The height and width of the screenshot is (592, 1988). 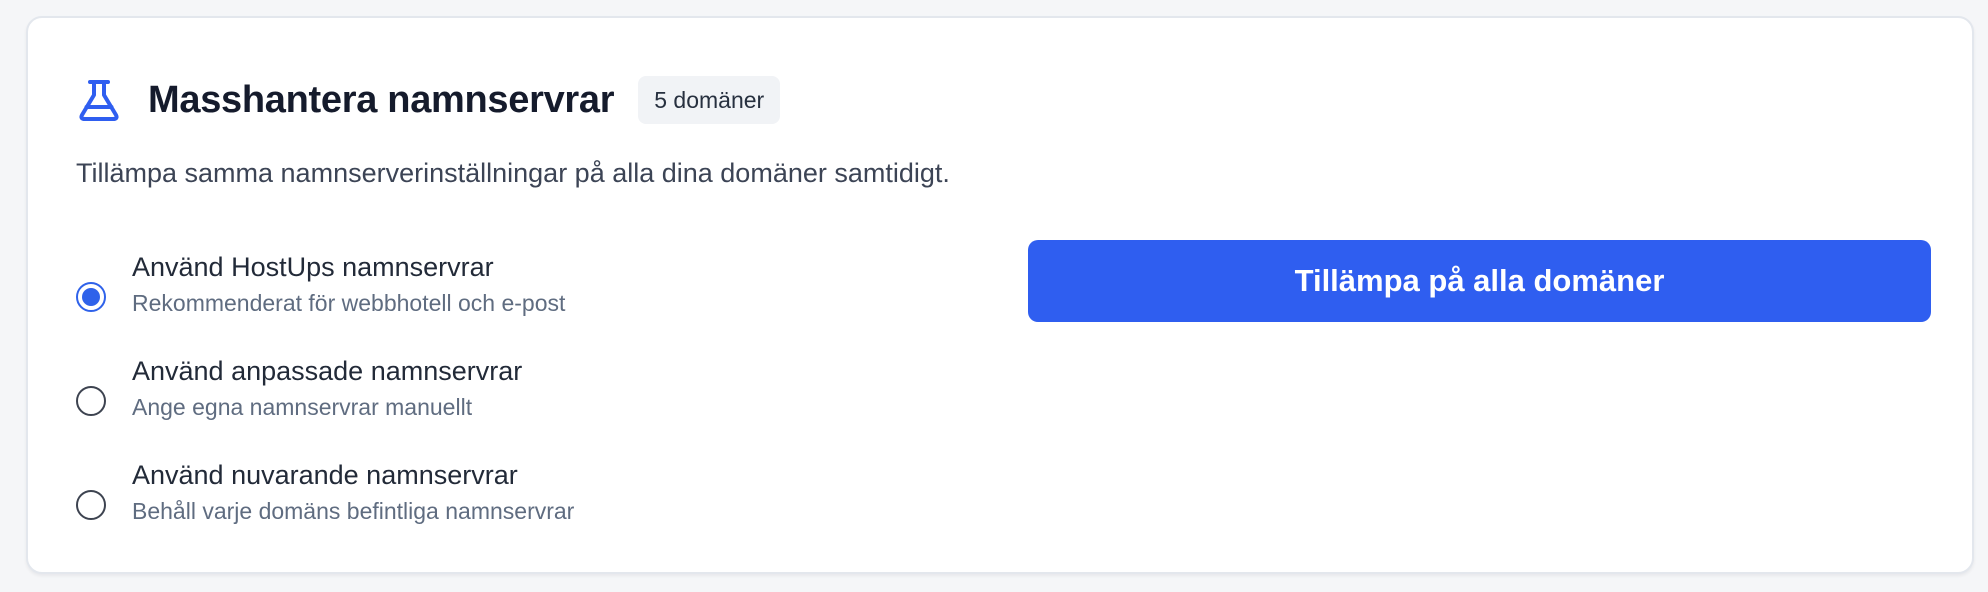 I want to click on radio-custom, so click(x=91, y=401).